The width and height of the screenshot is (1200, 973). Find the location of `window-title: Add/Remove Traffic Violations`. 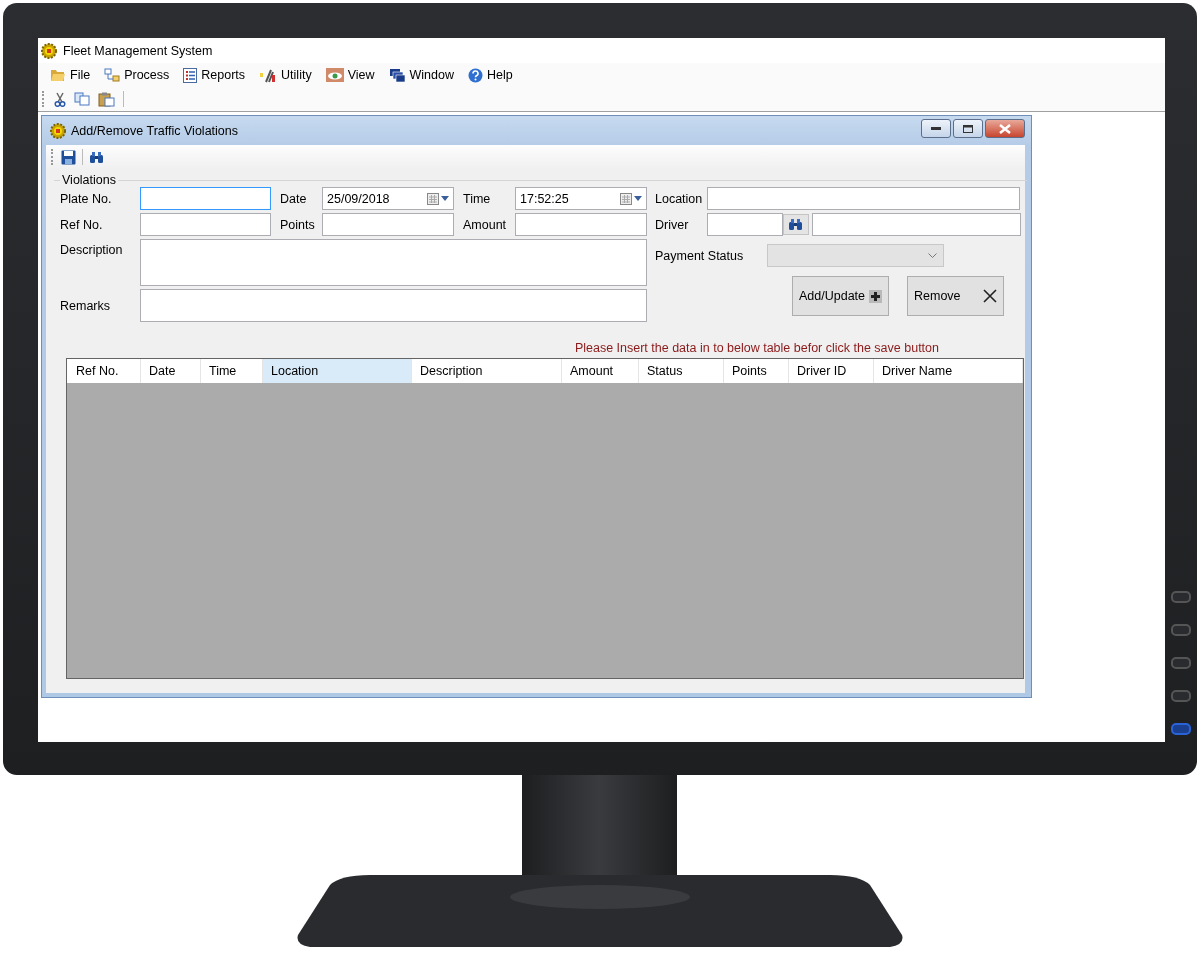

window-title: Add/Remove Traffic Violations is located at coordinates (154, 130).